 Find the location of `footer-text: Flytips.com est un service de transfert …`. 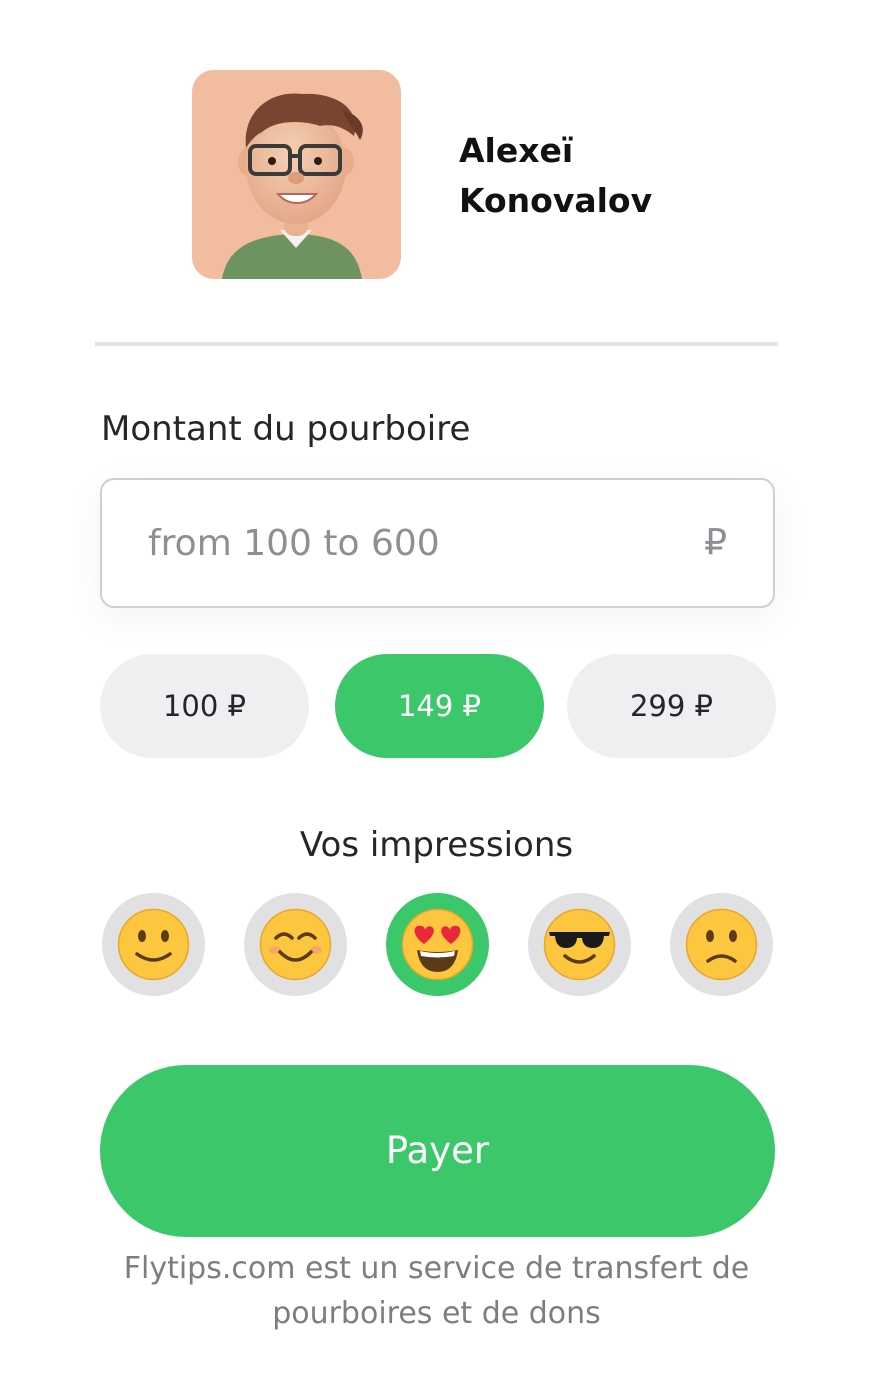

footer-text: Flytips.com est un service de transfert … is located at coordinates (436, 1291).